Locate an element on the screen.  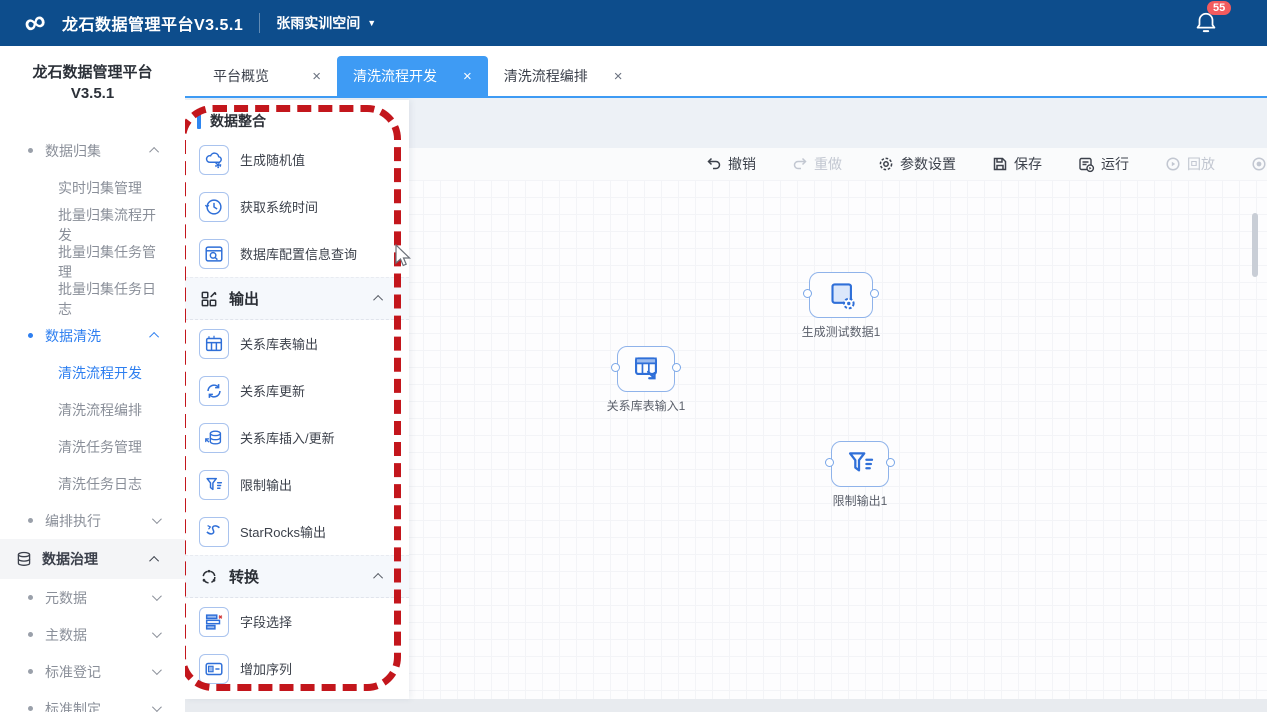
field-select-icon is located at coordinates (214, 621).